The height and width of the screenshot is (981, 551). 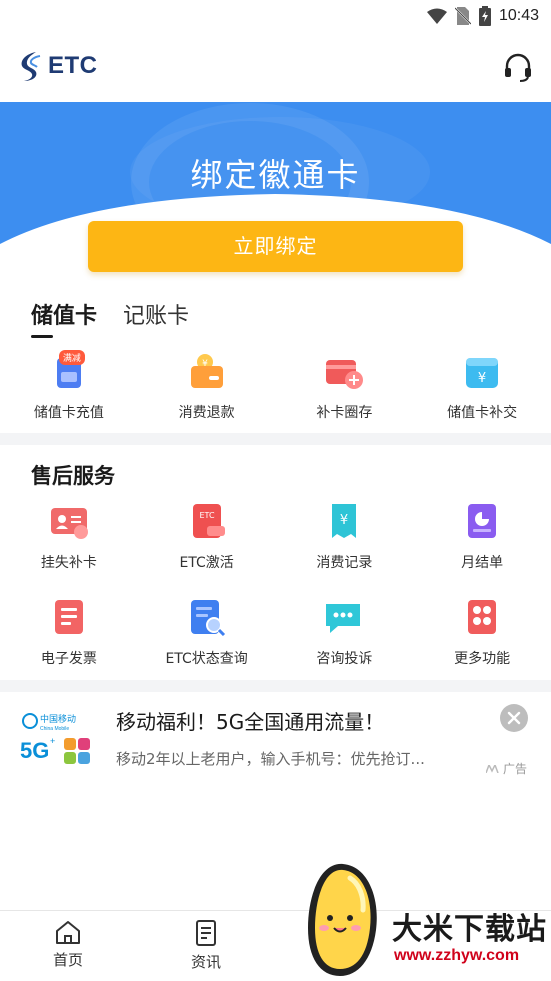 I want to click on battery-icon, so click(x=484, y=16).